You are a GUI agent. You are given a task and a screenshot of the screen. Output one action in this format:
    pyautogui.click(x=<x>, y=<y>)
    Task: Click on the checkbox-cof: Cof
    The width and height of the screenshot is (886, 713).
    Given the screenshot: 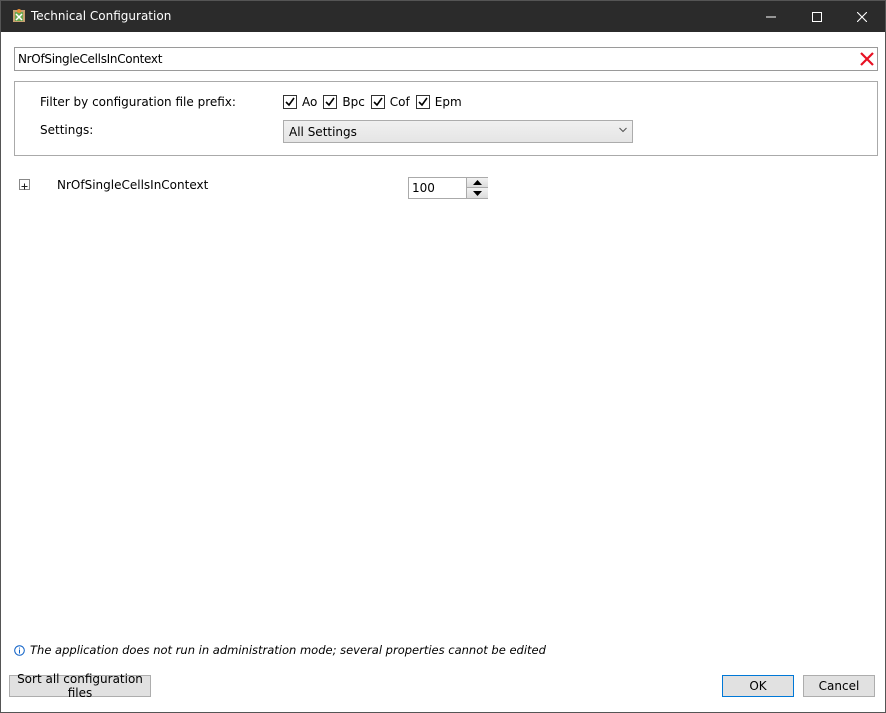 What is the action you would take?
    pyautogui.click(x=390, y=102)
    